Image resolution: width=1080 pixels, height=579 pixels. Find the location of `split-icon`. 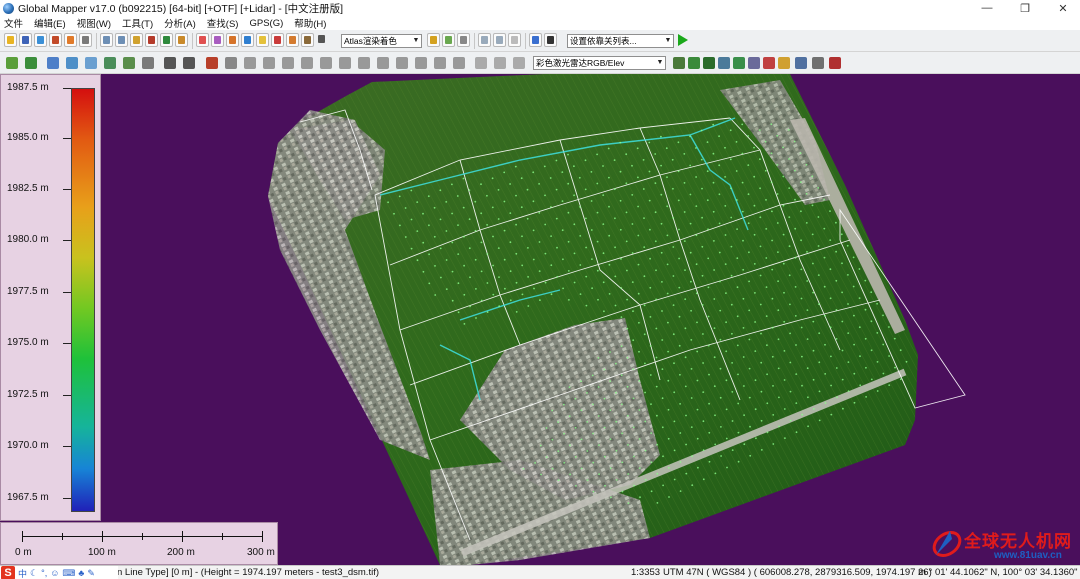

split-icon is located at coordinates (212, 63).